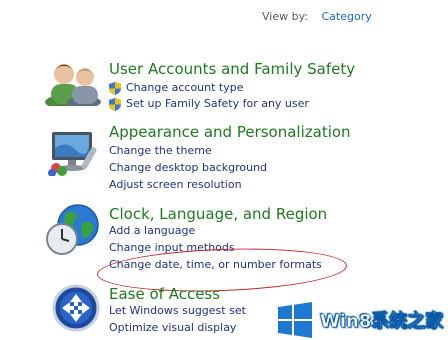 The height and width of the screenshot is (340, 448). I want to click on windows-logo-icon, so click(295, 320).